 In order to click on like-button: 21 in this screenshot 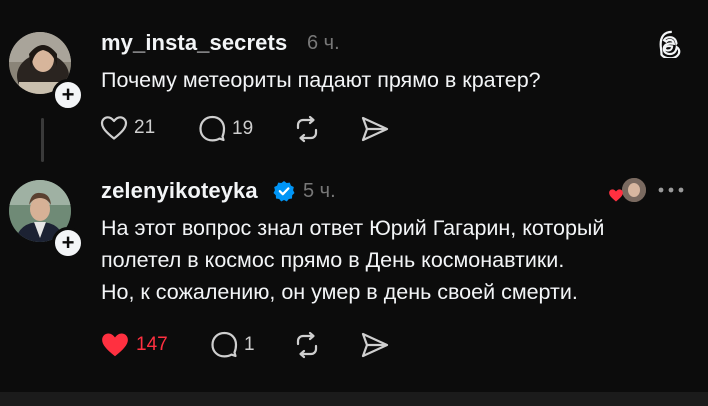, I will do `click(127, 128)`.